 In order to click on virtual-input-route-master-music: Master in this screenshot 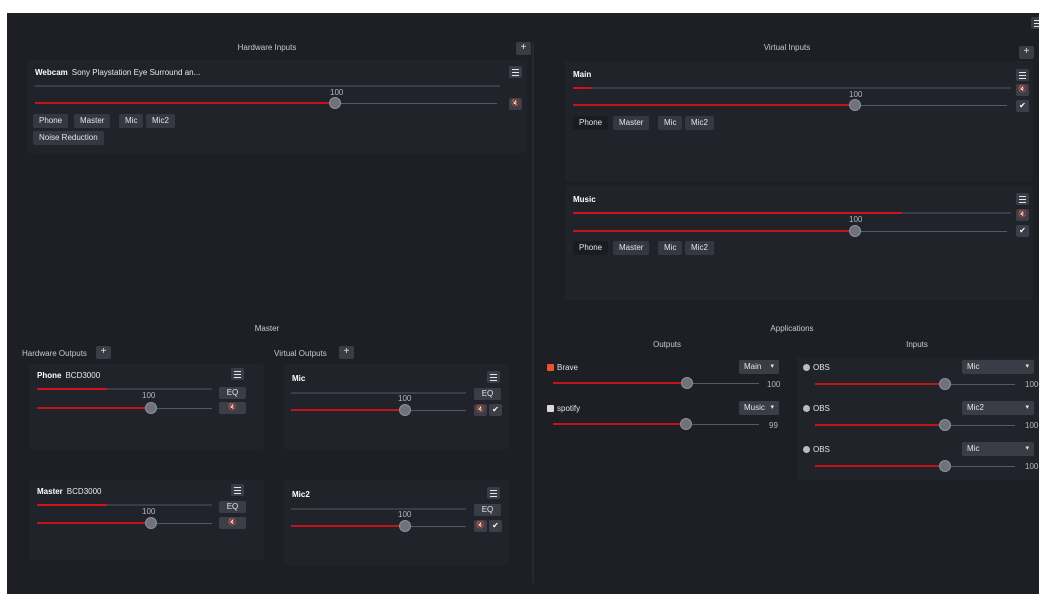, I will do `click(631, 248)`.